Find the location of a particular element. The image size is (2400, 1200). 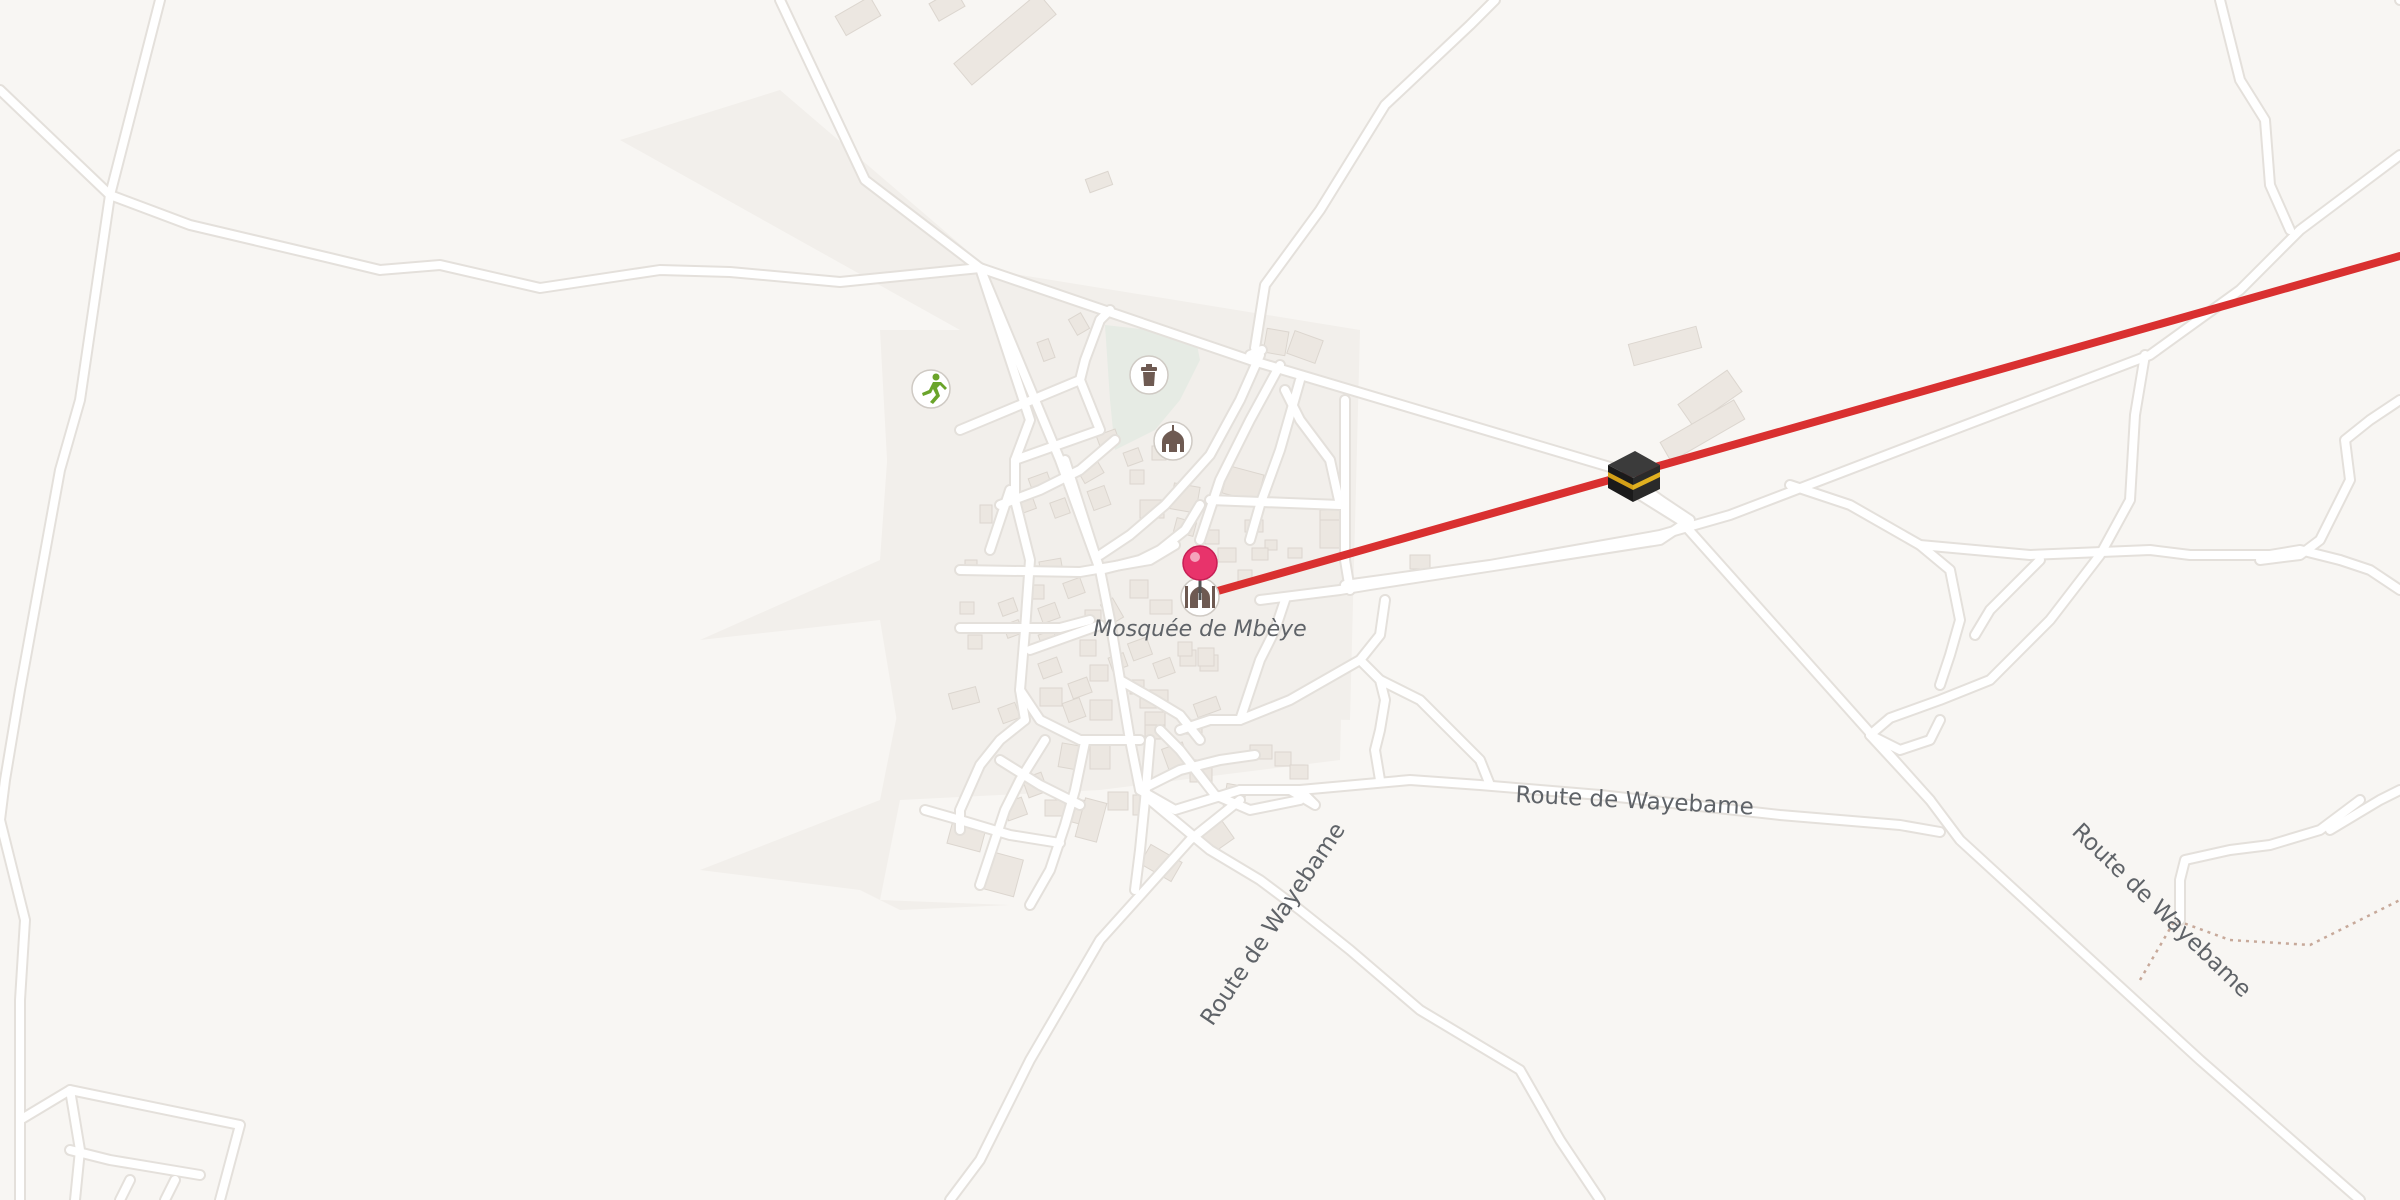

sports-poi is located at coordinates (931, 389).